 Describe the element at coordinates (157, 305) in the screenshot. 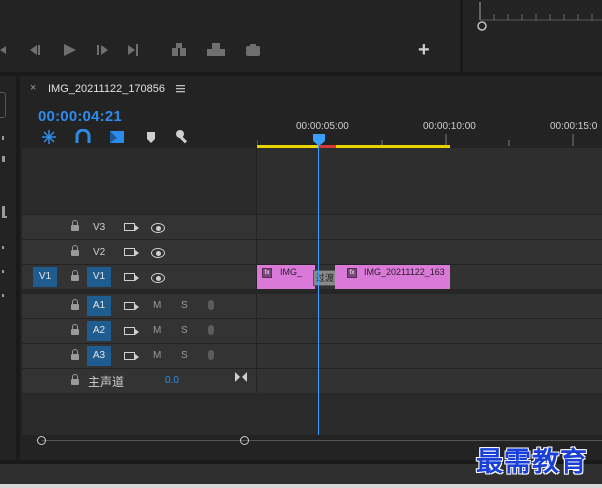

I see `mute-a1-button: M` at that location.